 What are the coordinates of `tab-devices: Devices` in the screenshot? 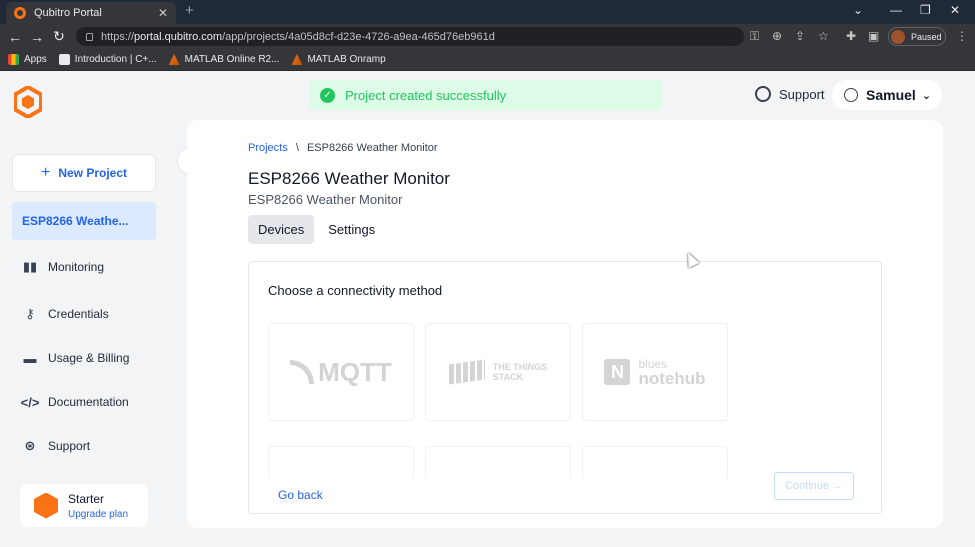 It's located at (281, 229).